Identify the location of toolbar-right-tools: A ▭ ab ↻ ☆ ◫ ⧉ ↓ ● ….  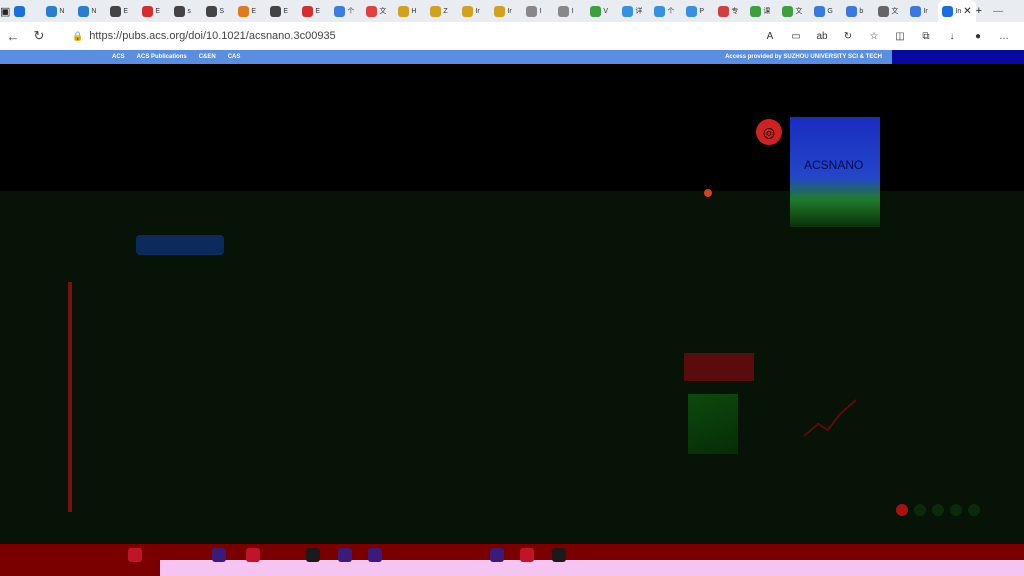
(892, 36).